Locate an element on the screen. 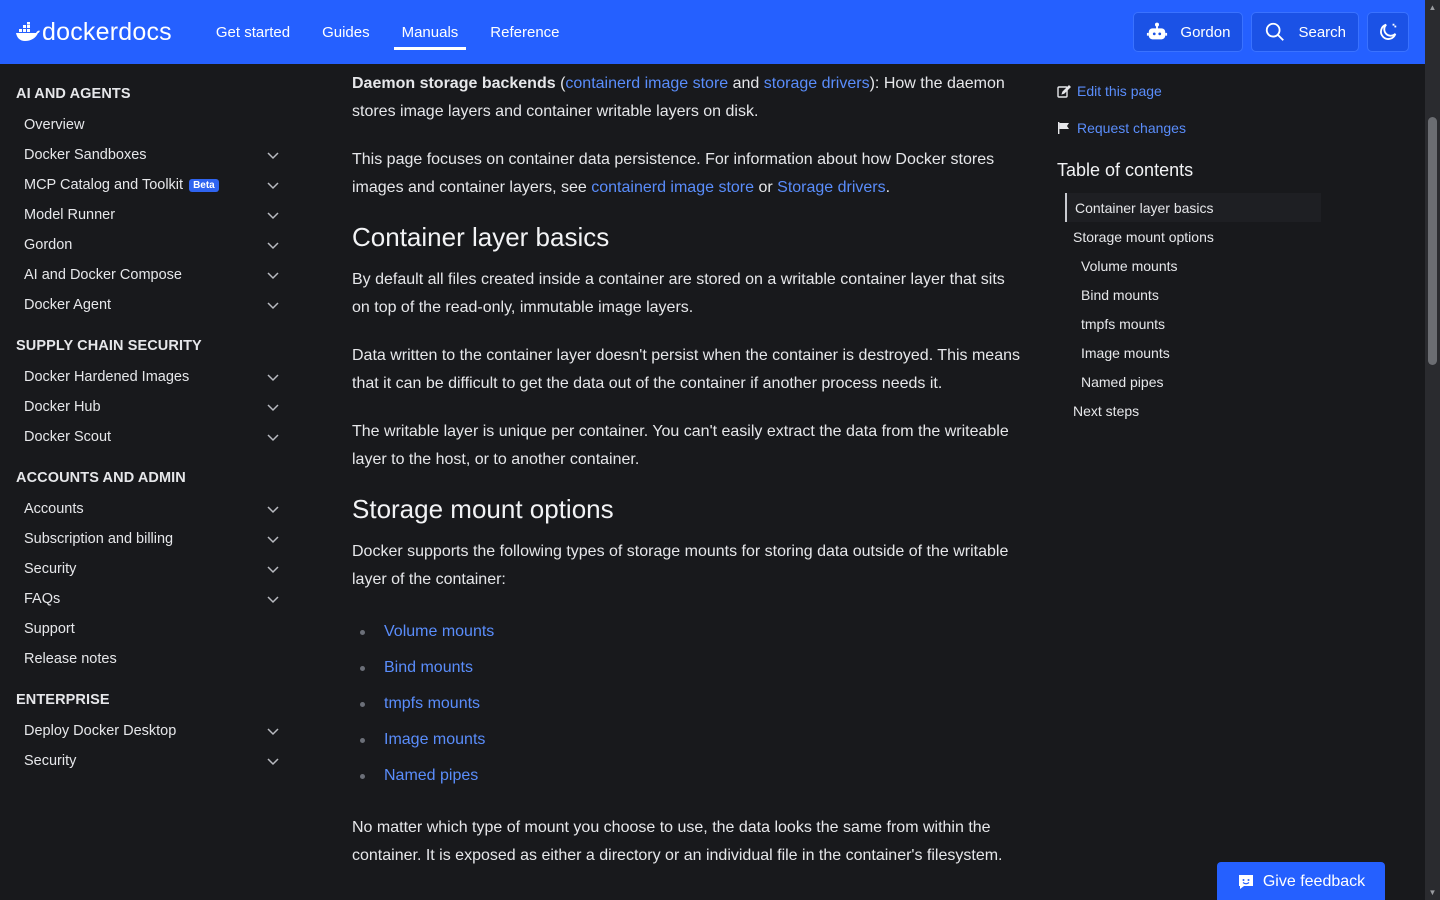 This screenshot has width=1440, height=900. sidebar-item-faqs: FAQs is located at coordinates (150, 599).